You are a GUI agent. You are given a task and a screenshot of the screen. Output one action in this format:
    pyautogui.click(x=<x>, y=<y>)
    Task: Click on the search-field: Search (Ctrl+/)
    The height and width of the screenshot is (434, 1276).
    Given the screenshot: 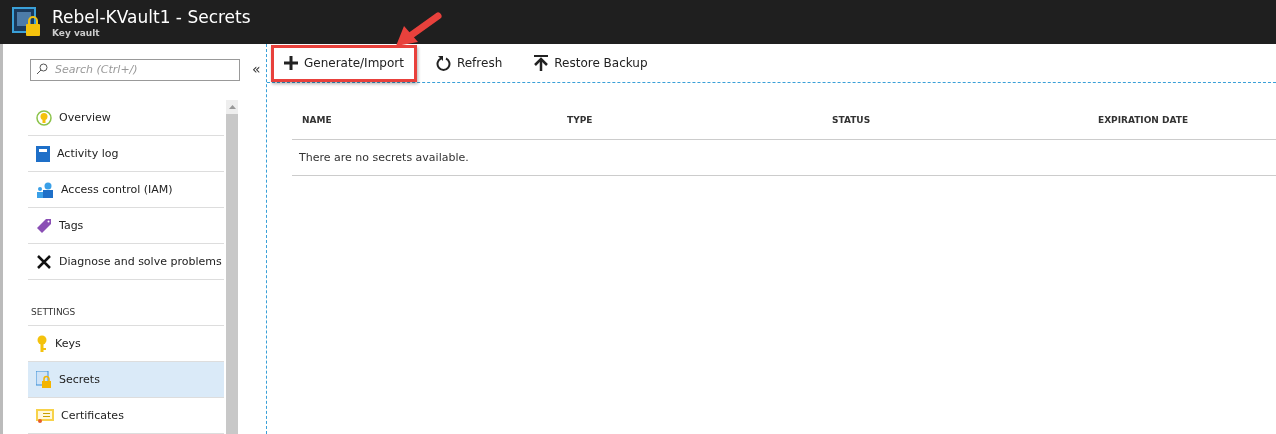 What is the action you would take?
    pyautogui.click(x=135, y=69)
    